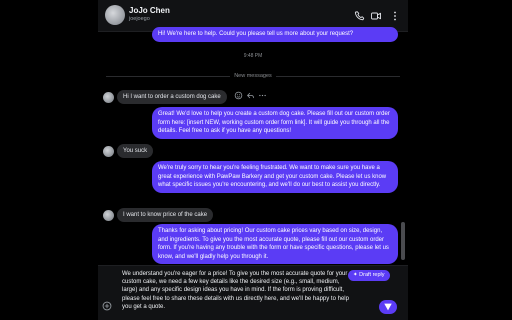 The image size is (512, 320). What do you see at coordinates (262, 95) in the screenshot?
I see `message-more-icon` at bounding box center [262, 95].